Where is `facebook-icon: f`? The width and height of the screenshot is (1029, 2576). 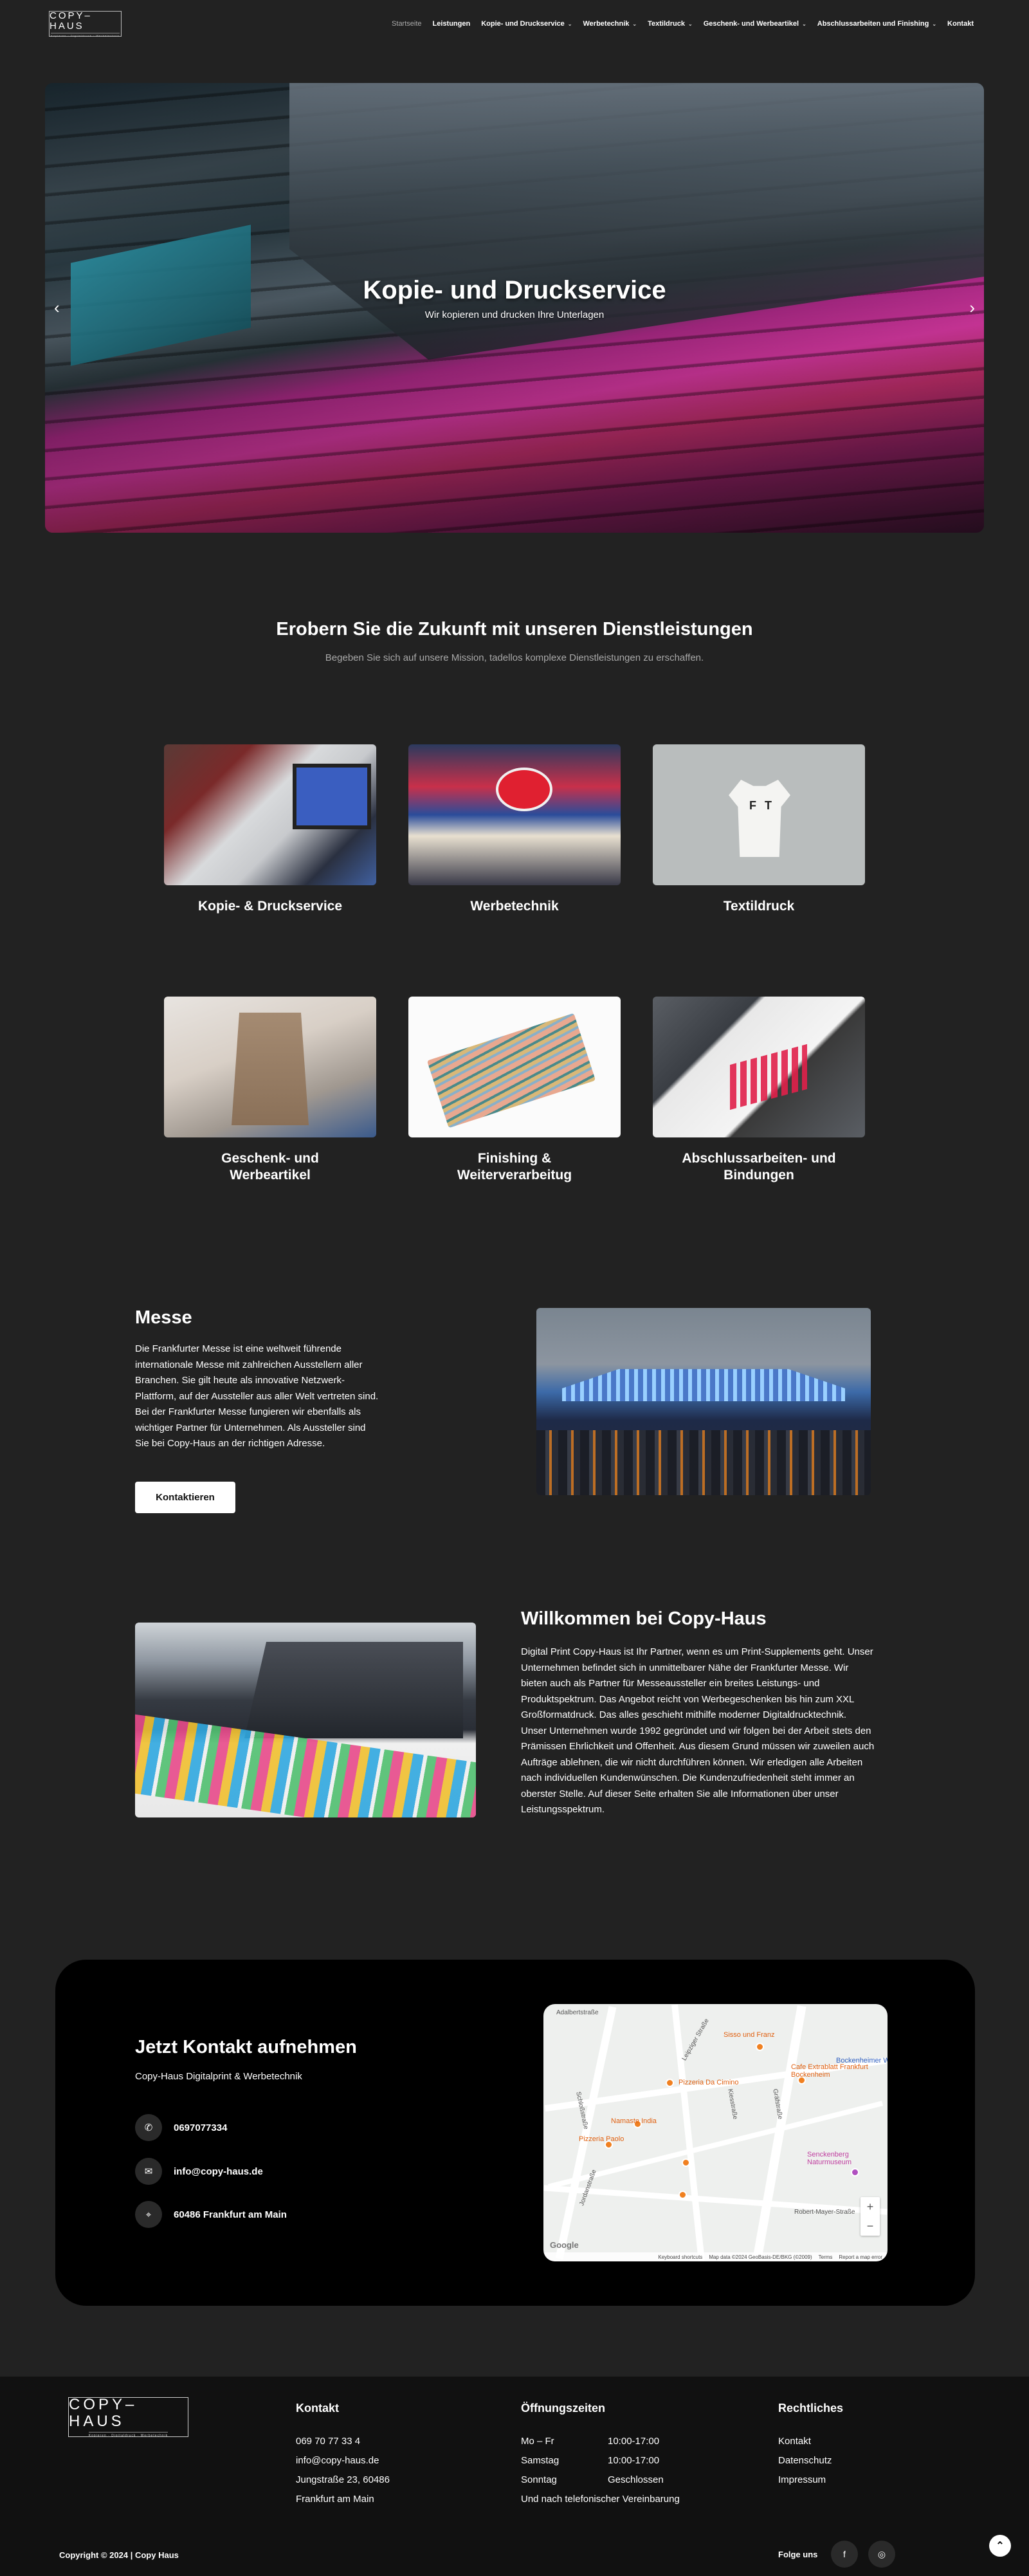 facebook-icon: f is located at coordinates (844, 2554).